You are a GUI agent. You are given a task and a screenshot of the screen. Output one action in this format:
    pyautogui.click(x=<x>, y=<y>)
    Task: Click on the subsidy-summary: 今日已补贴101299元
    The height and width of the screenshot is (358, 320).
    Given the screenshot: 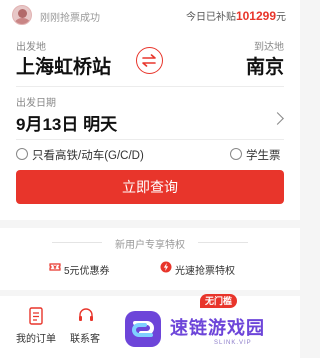 What is the action you would take?
    pyautogui.click(x=236, y=15)
    